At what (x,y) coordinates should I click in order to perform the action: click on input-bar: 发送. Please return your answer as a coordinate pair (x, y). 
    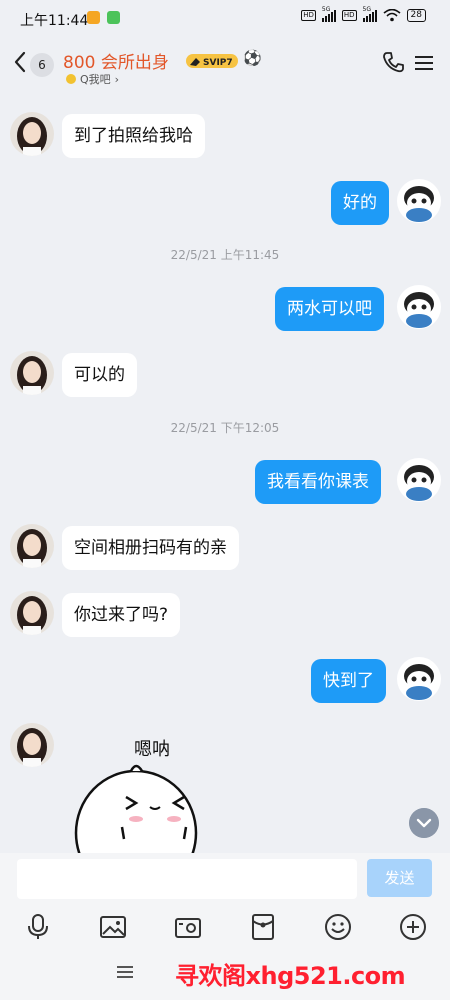
    Looking at the image, I should click on (225, 879).